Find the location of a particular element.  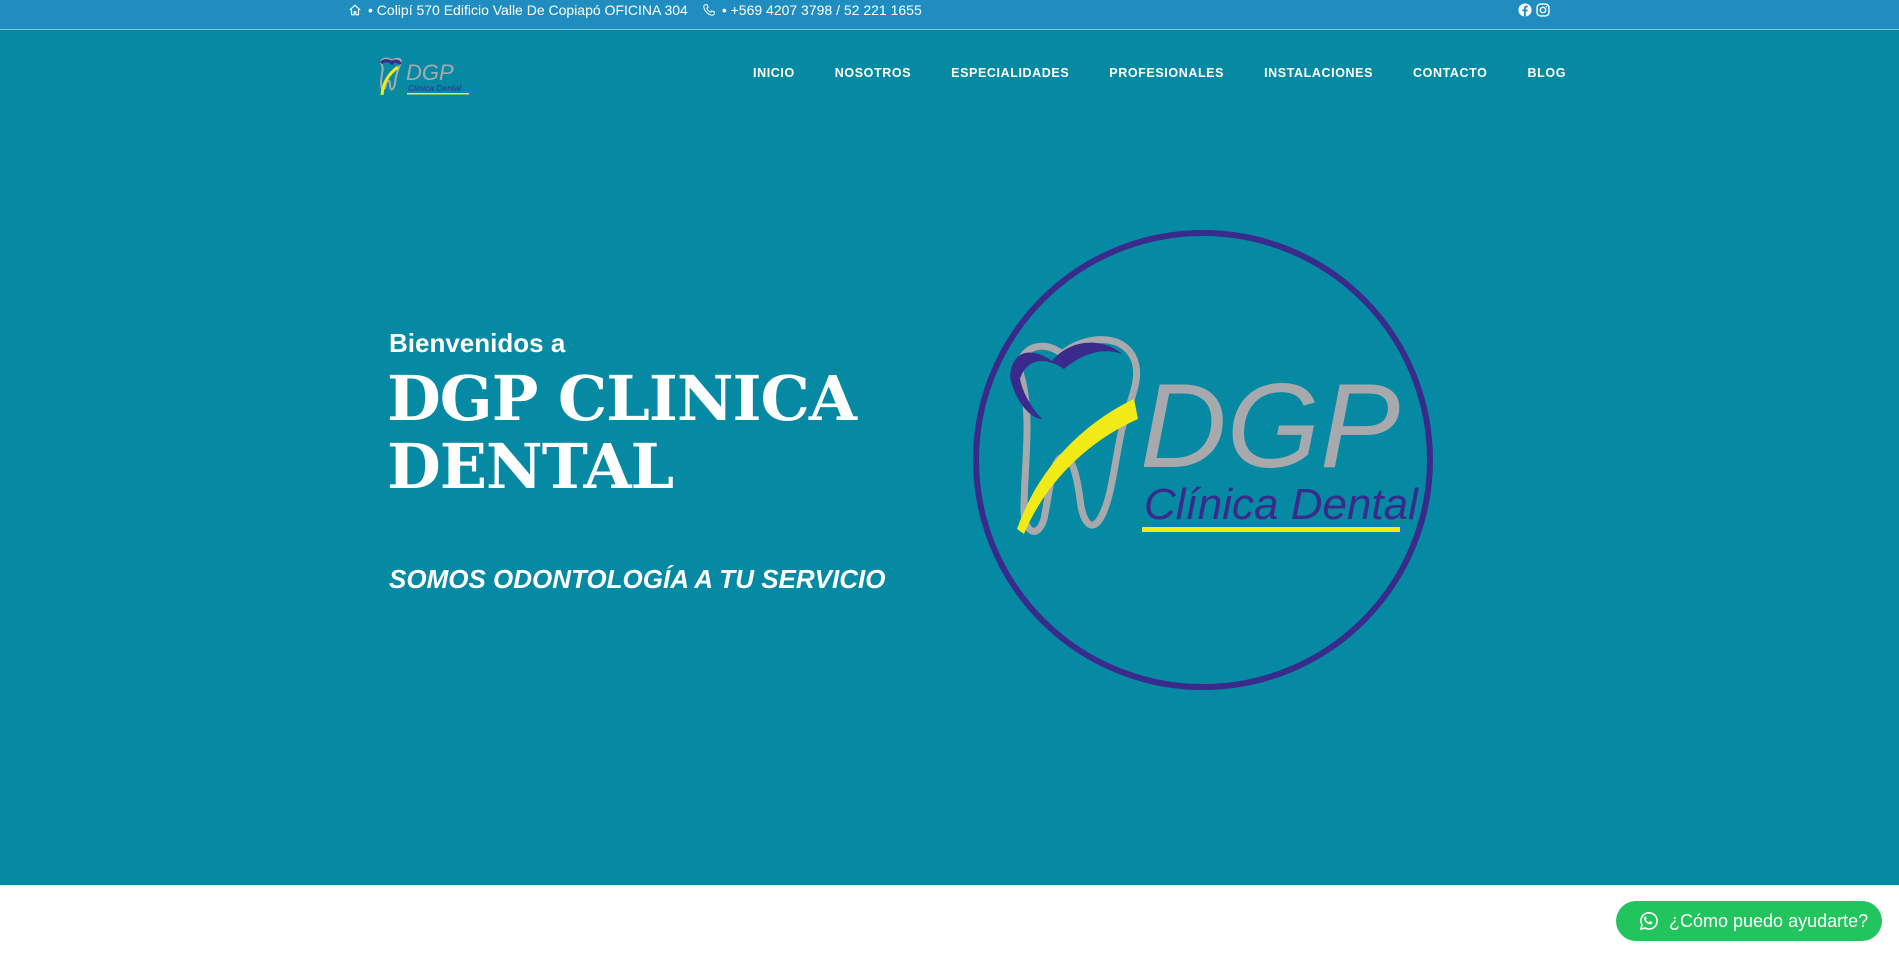

site-logo: DGP Clínica Dental is located at coordinates (424, 78).